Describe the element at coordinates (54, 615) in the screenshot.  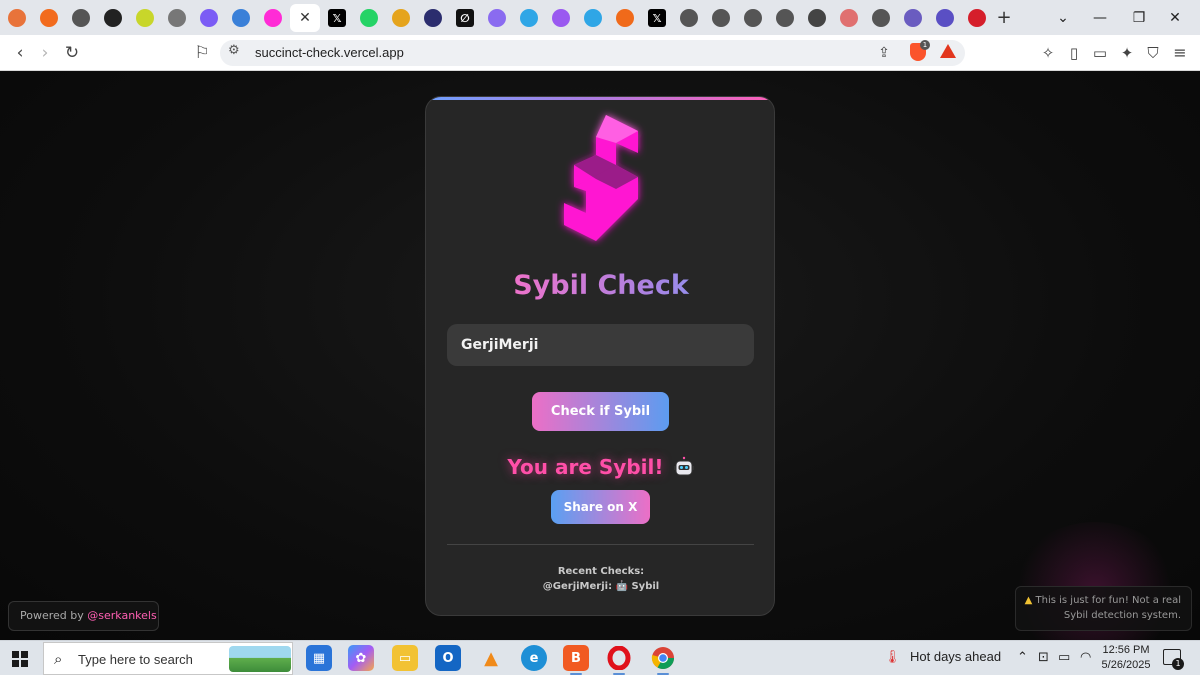
I see `powered-by-label: Powered by` at that location.